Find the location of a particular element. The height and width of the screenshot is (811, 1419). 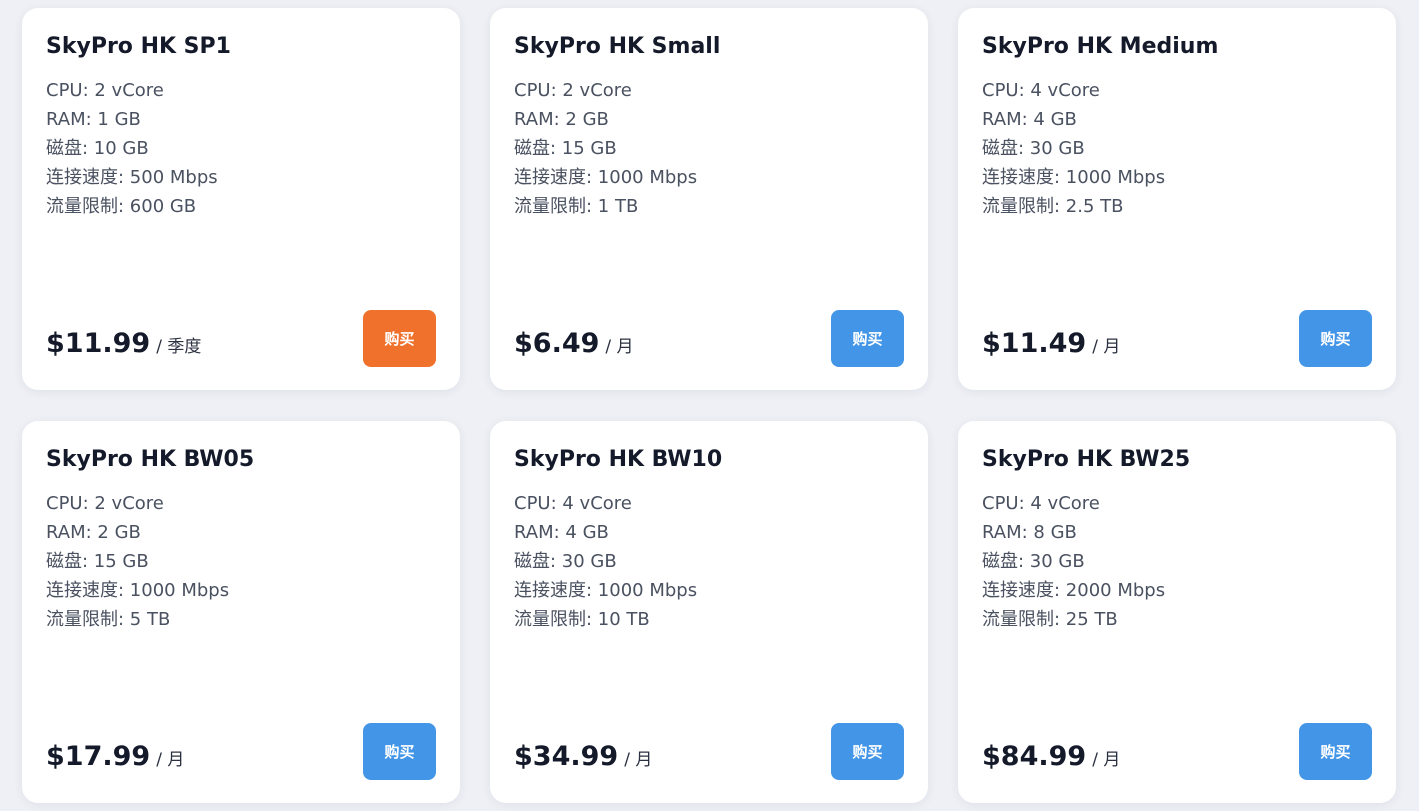

price-row: $6.49/ 月 is located at coordinates (574, 343).